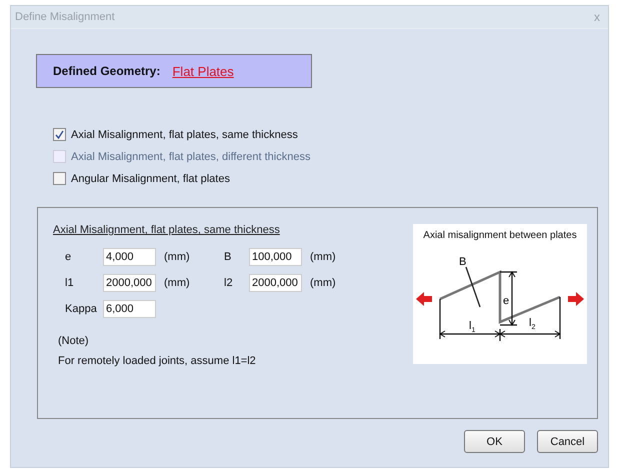  Describe the element at coordinates (462, 262) in the screenshot. I see `dimension-label: B` at that location.